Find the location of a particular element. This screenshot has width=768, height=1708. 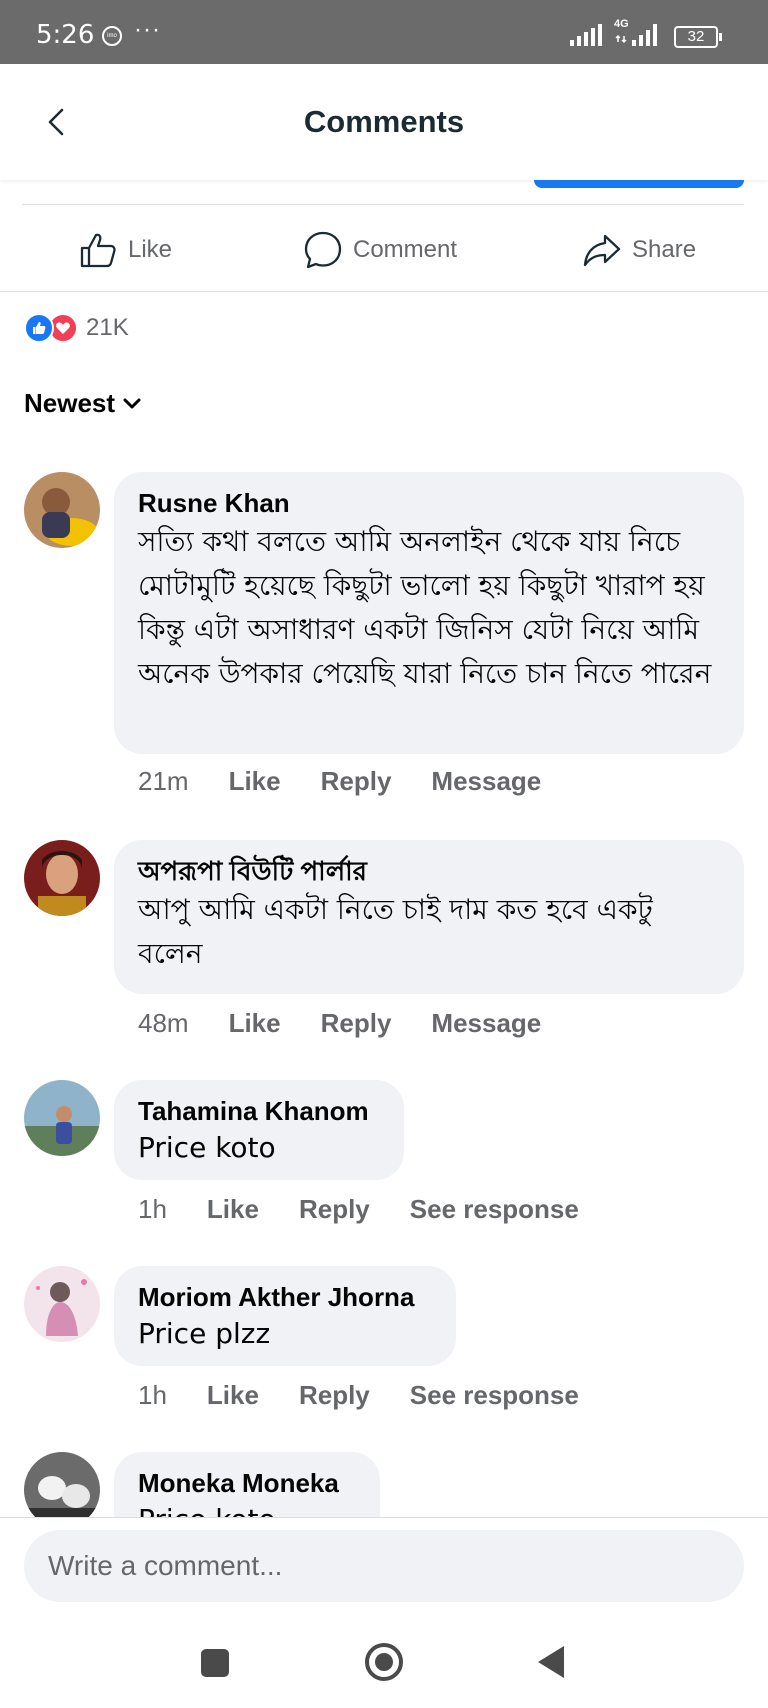

back-triangle-icon is located at coordinates (551, 1662).